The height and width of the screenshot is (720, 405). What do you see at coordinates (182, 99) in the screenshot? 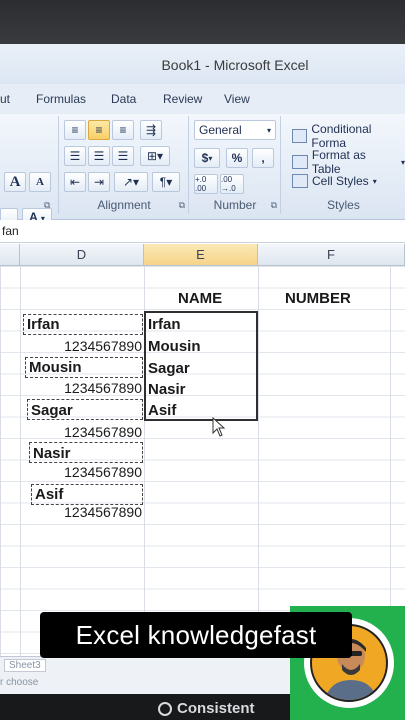
I see `tab-review: Review` at bounding box center [182, 99].